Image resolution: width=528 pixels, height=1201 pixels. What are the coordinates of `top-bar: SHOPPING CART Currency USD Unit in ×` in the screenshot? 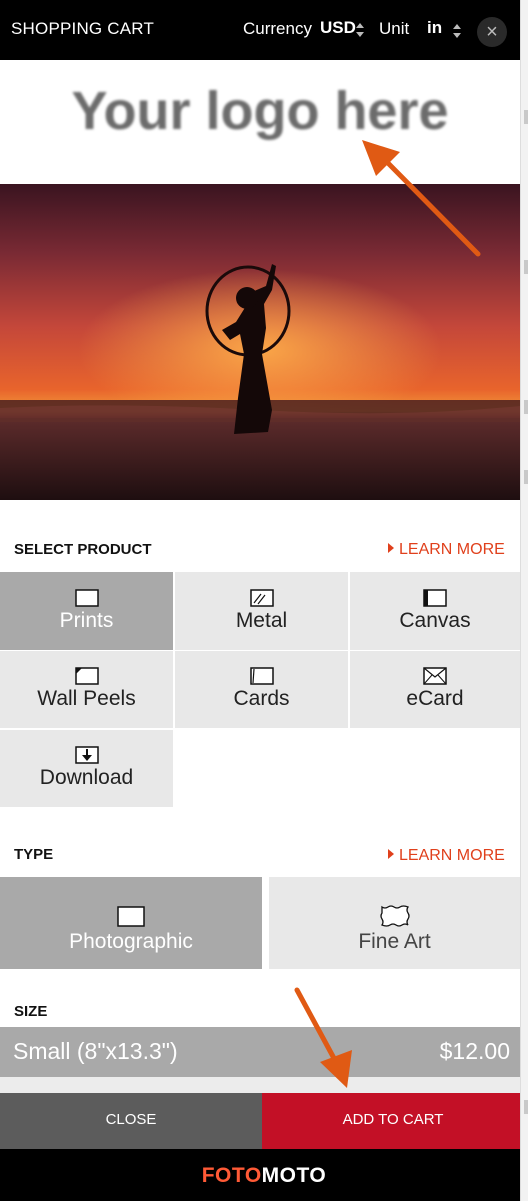 It's located at (260, 30).